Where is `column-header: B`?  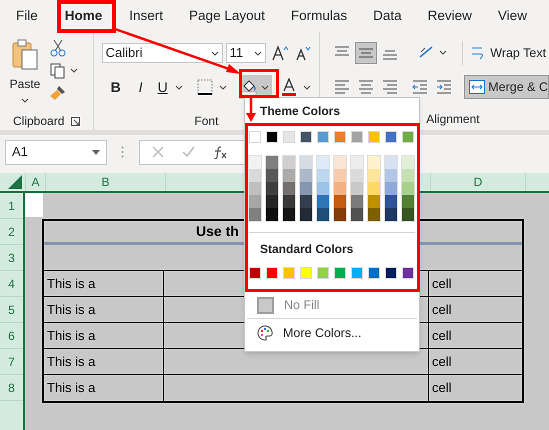
column-header: B is located at coordinates (105, 182).